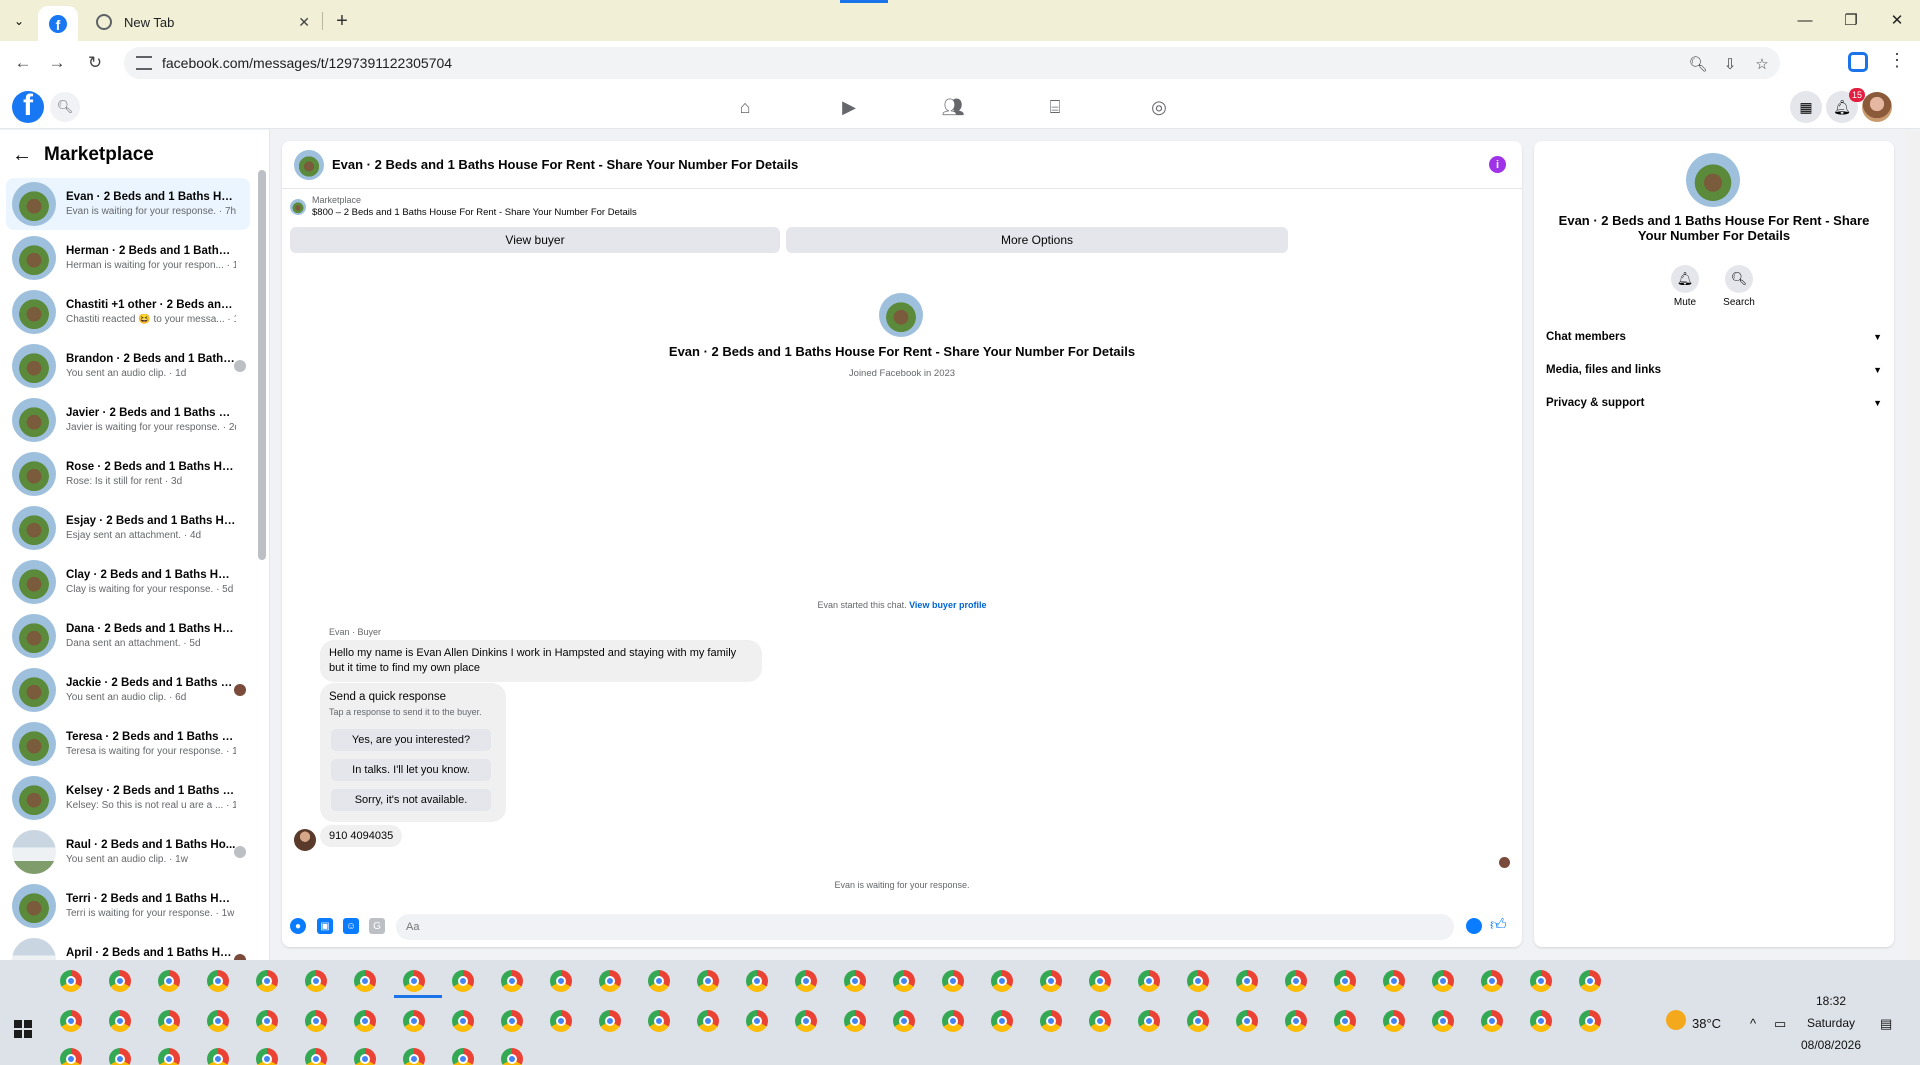 This screenshot has height=1065, width=1920. Describe the element at coordinates (57, 63) in the screenshot. I see `forward-button: →` at that location.